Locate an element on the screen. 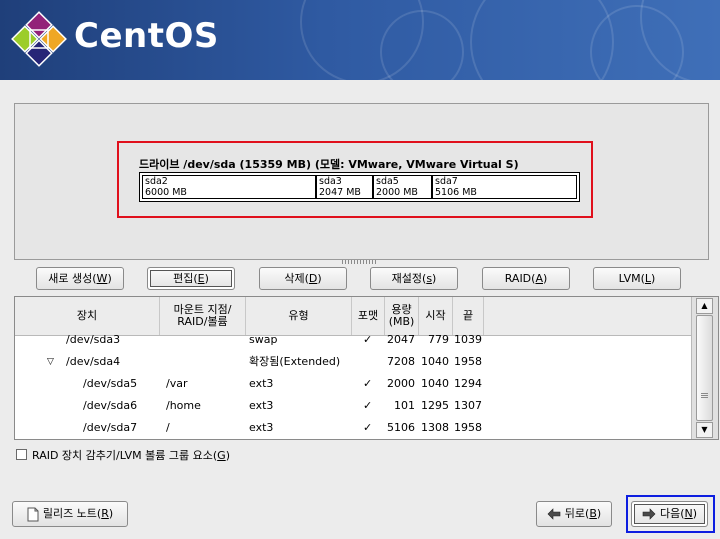  edit-button: 편집(E) is located at coordinates (191, 278).